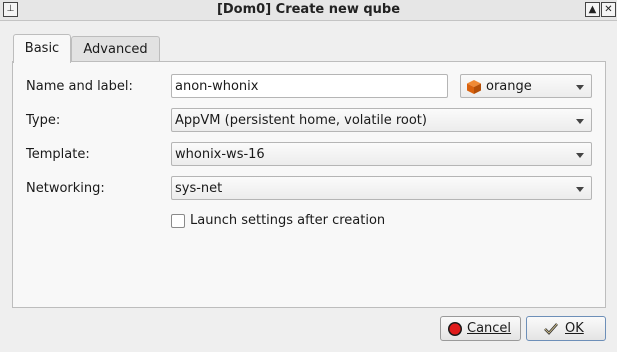 Image resolution: width=617 pixels, height=352 pixels. Describe the element at coordinates (381, 188) in the screenshot. I see `networking-select: sys-net` at that location.